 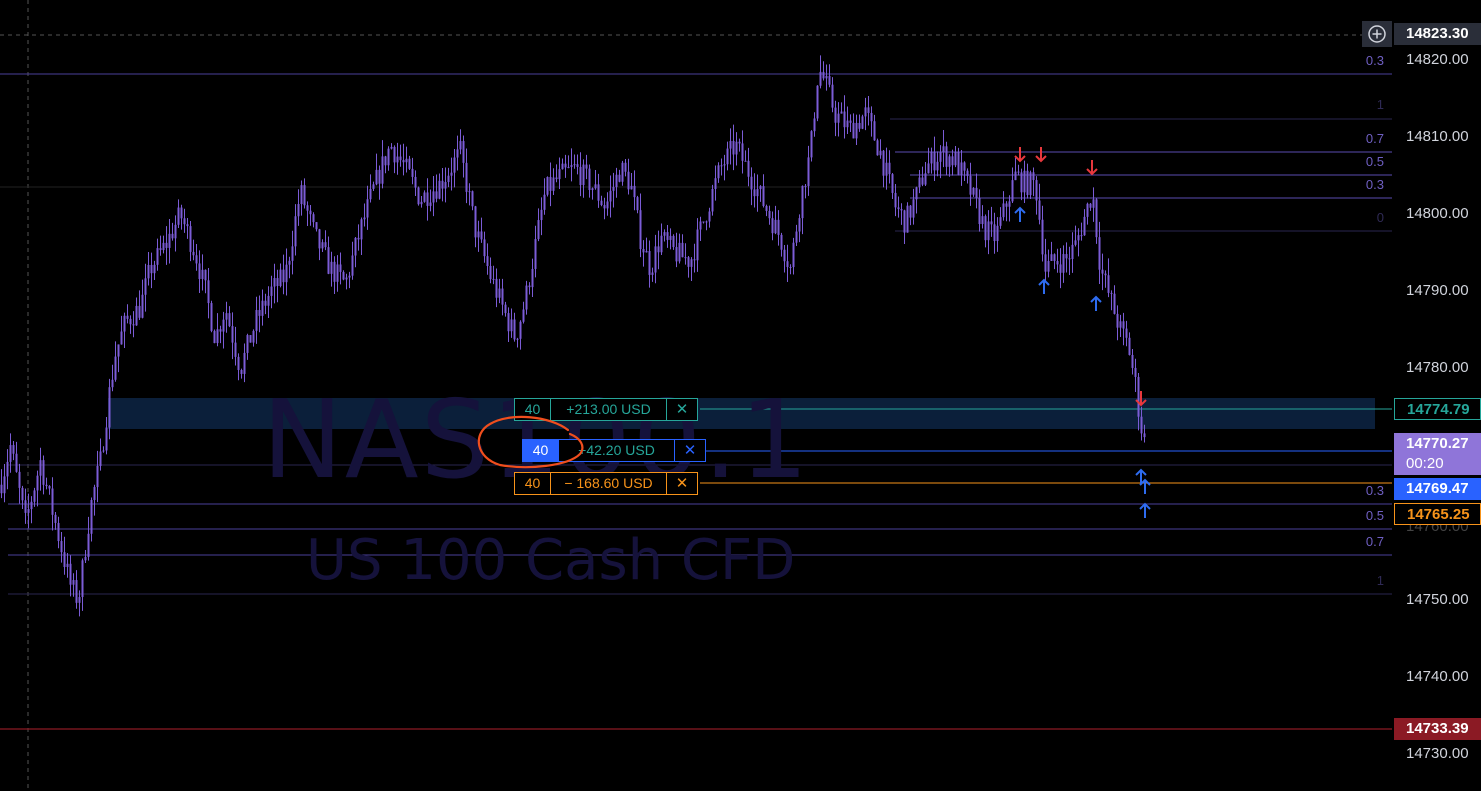 I want to click on fib-level-label: 0.3, so click(x=1374, y=60).